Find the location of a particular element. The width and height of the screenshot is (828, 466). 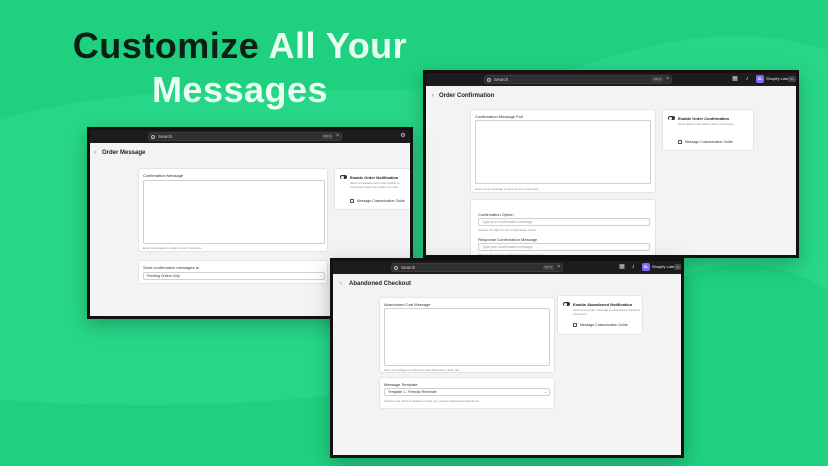

send-to-value: Pending Orders Only is located at coordinates (163, 276).